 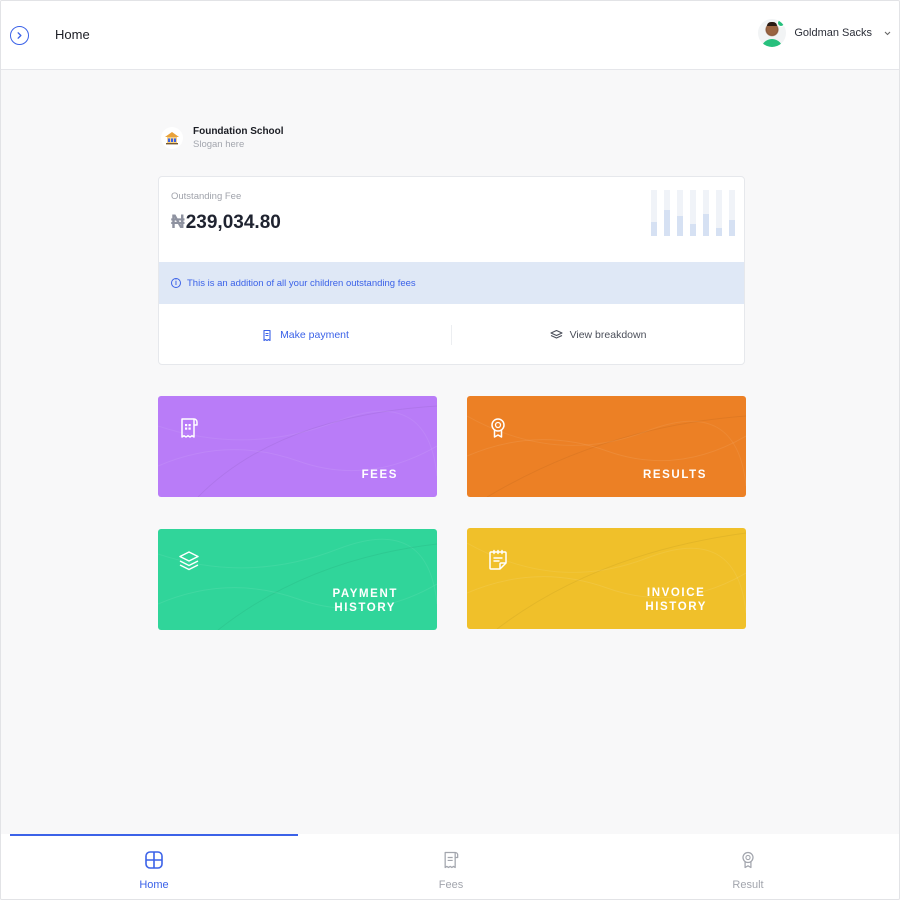 I want to click on chevron-down-icon, so click(x=887, y=33).